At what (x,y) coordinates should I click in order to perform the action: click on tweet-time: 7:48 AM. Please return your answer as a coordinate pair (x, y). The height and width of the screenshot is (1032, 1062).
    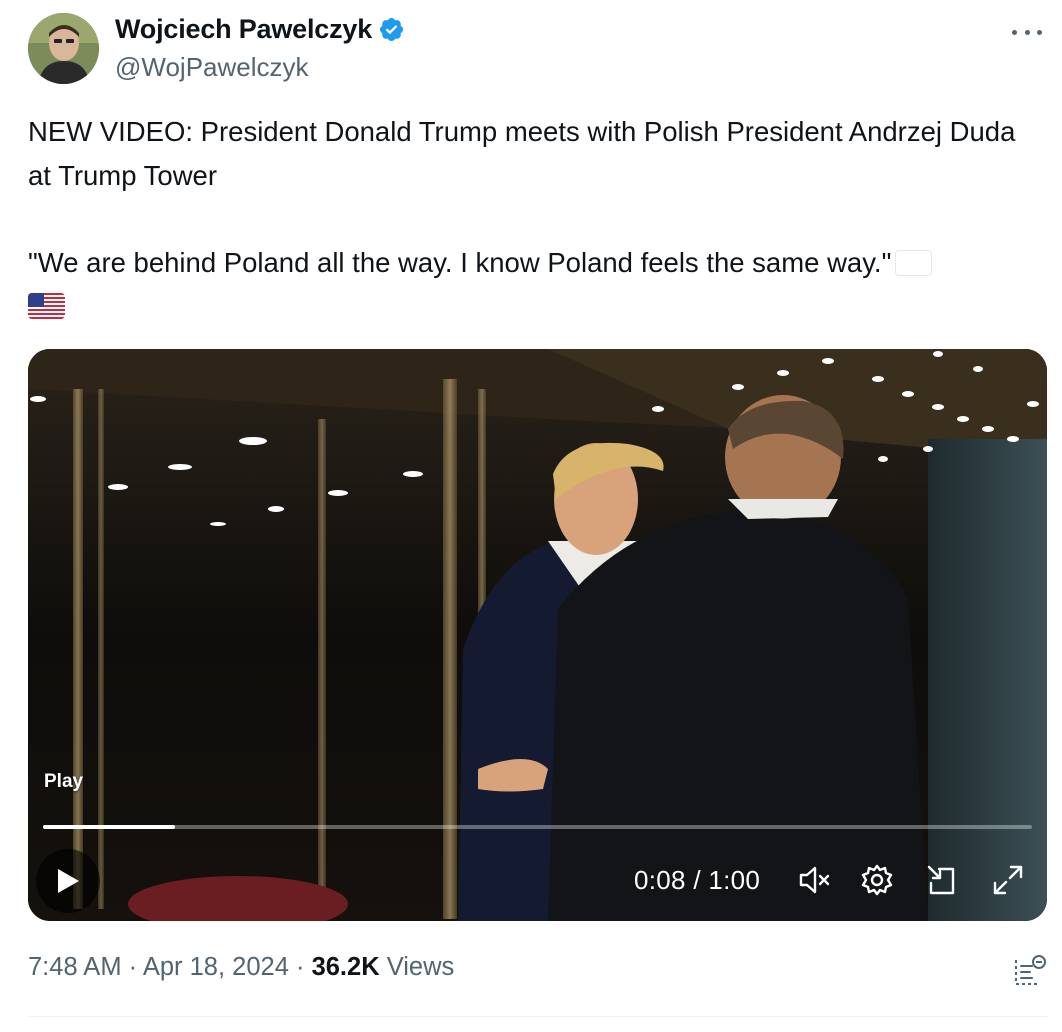
    Looking at the image, I should click on (75, 967).